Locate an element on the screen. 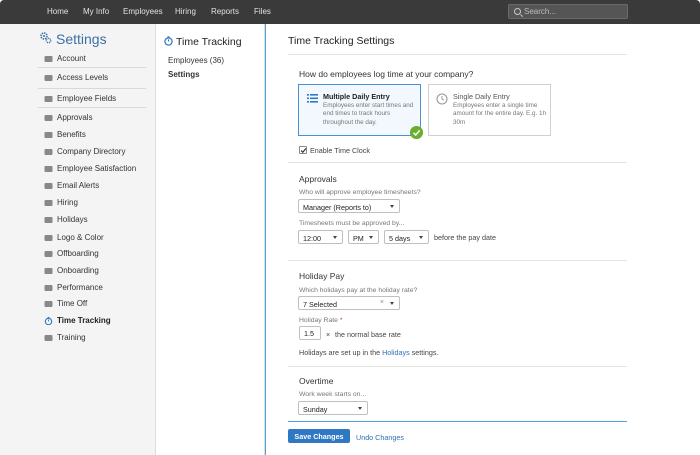 The image size is (700, 455). approve-time-value: 12:00 is located at coordinates (312, 238).